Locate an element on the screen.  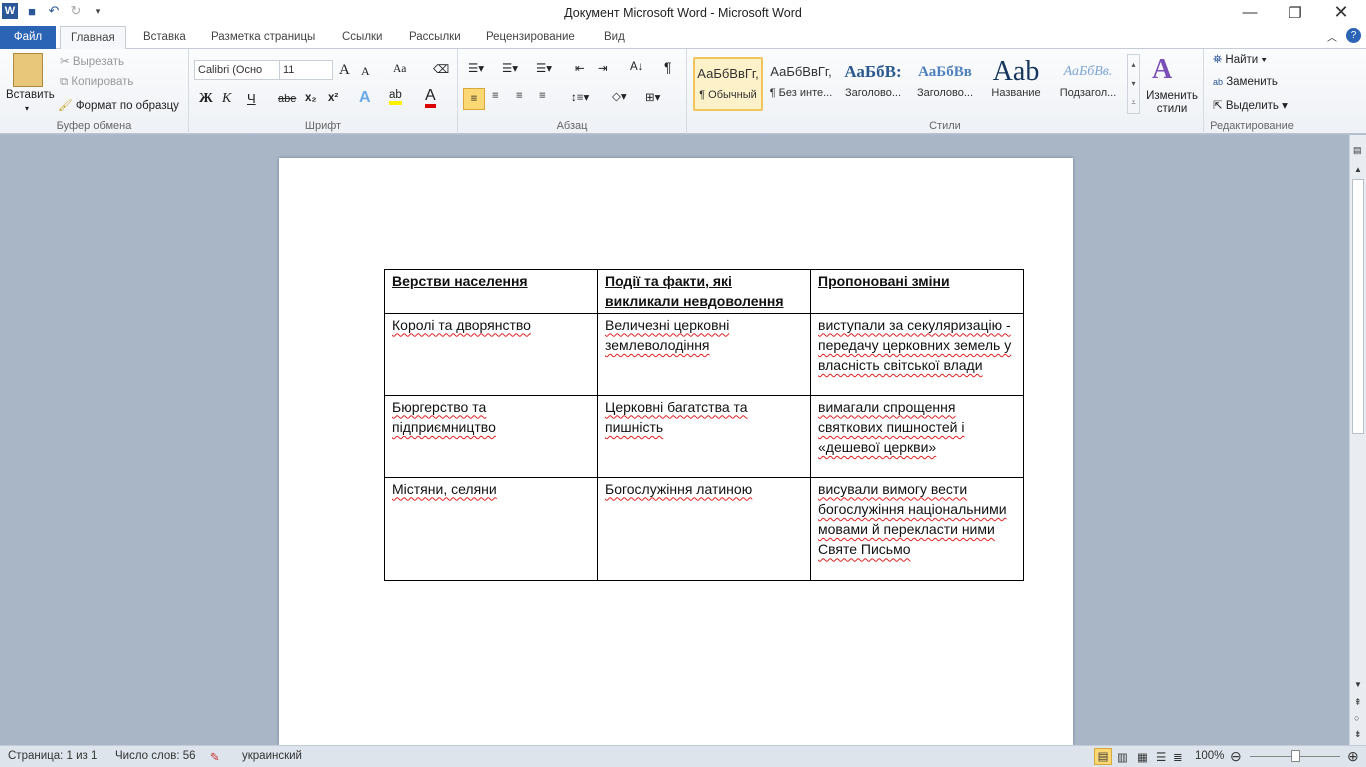
scroll-thumb is located at coordinates (1358, 306).